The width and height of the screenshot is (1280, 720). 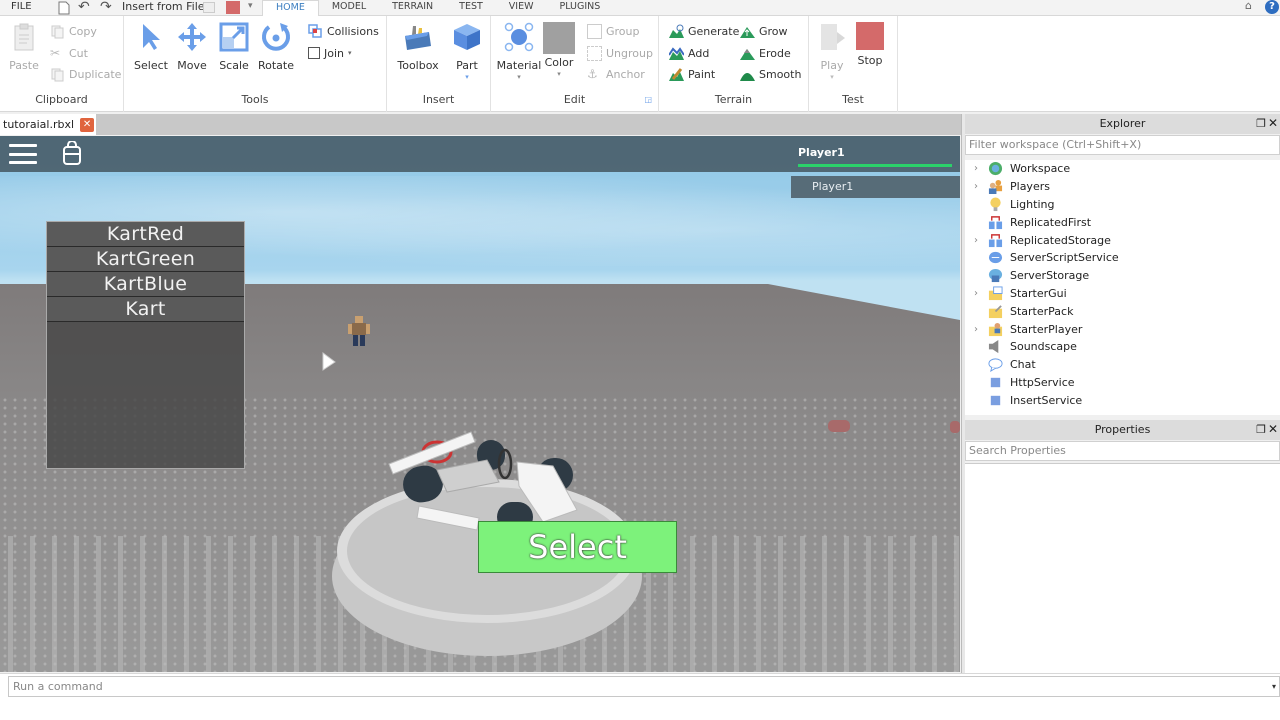 I want to click on ribbon-tabs: HOME MODEL TERRAIN TEST VIEW PLUGINS, so click(x=437, y=8).